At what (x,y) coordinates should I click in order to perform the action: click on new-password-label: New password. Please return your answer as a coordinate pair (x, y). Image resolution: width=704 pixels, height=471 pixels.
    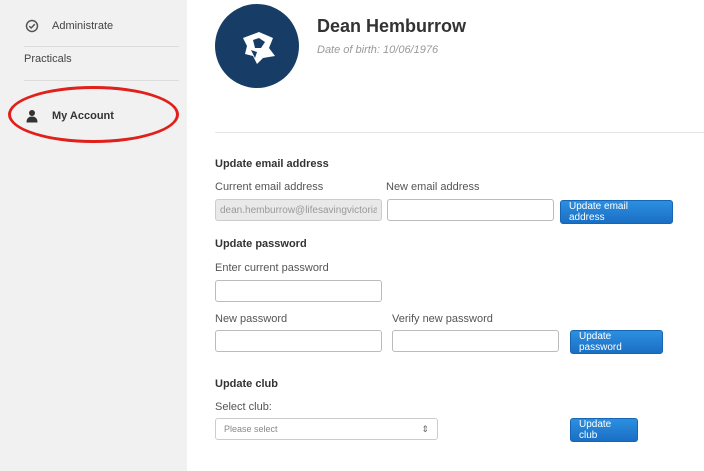
    Looking at the image, I should click on (251, 319).